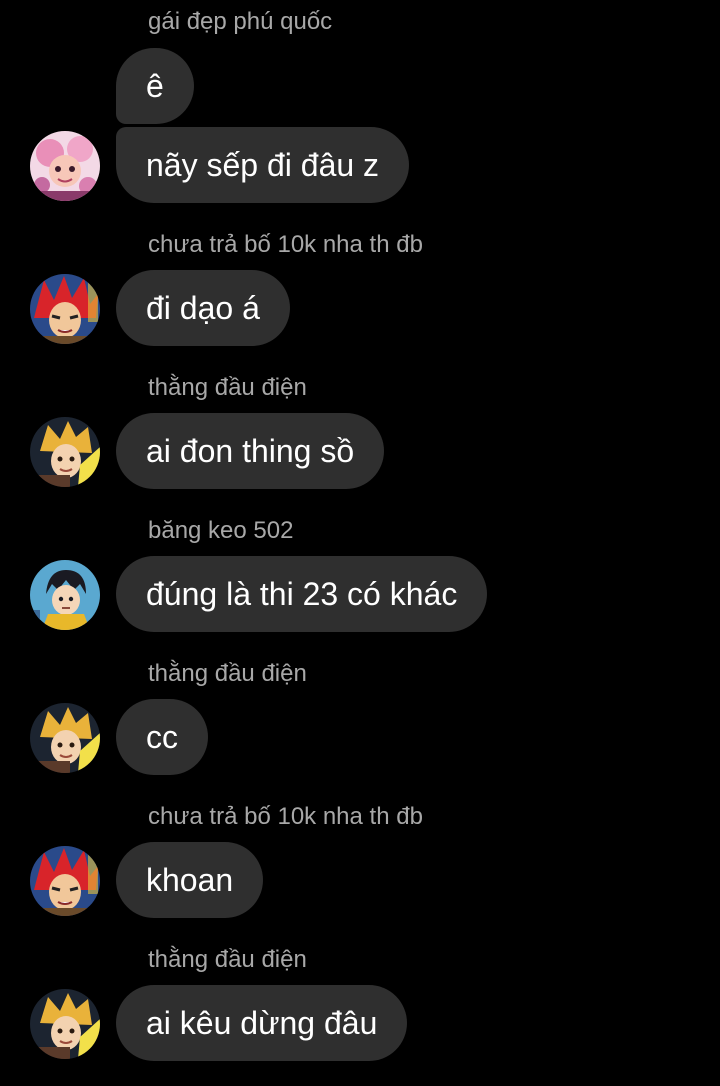 This screenshot has height=1086, width=720. What do you see at coordinates (190, 880) in the screenshot?
I see `message-bubble: khoan` at bounding box center [190, 880].